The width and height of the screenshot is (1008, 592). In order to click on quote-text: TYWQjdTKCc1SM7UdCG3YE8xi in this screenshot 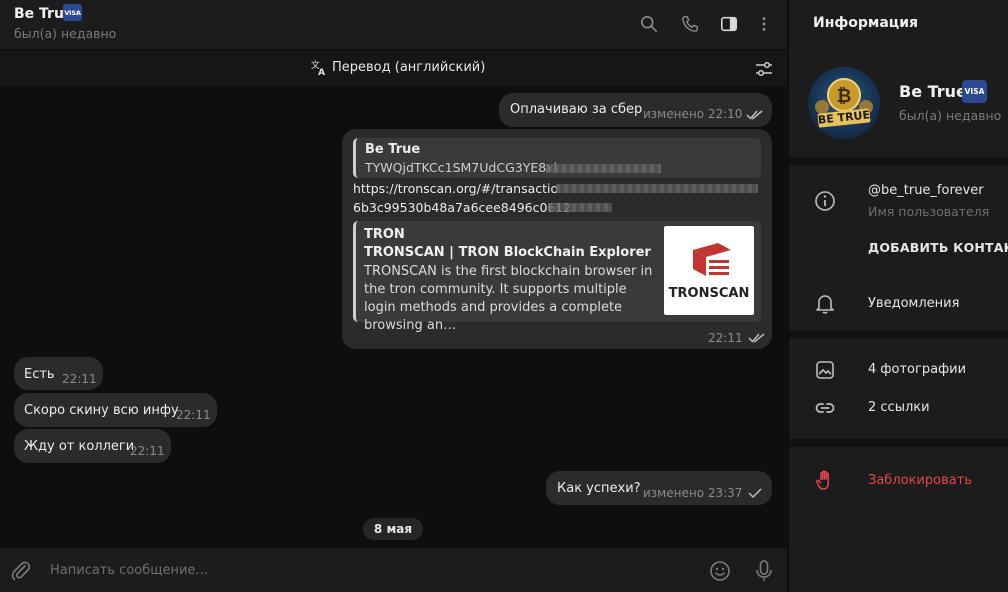, I will do `click(461, 167)`.